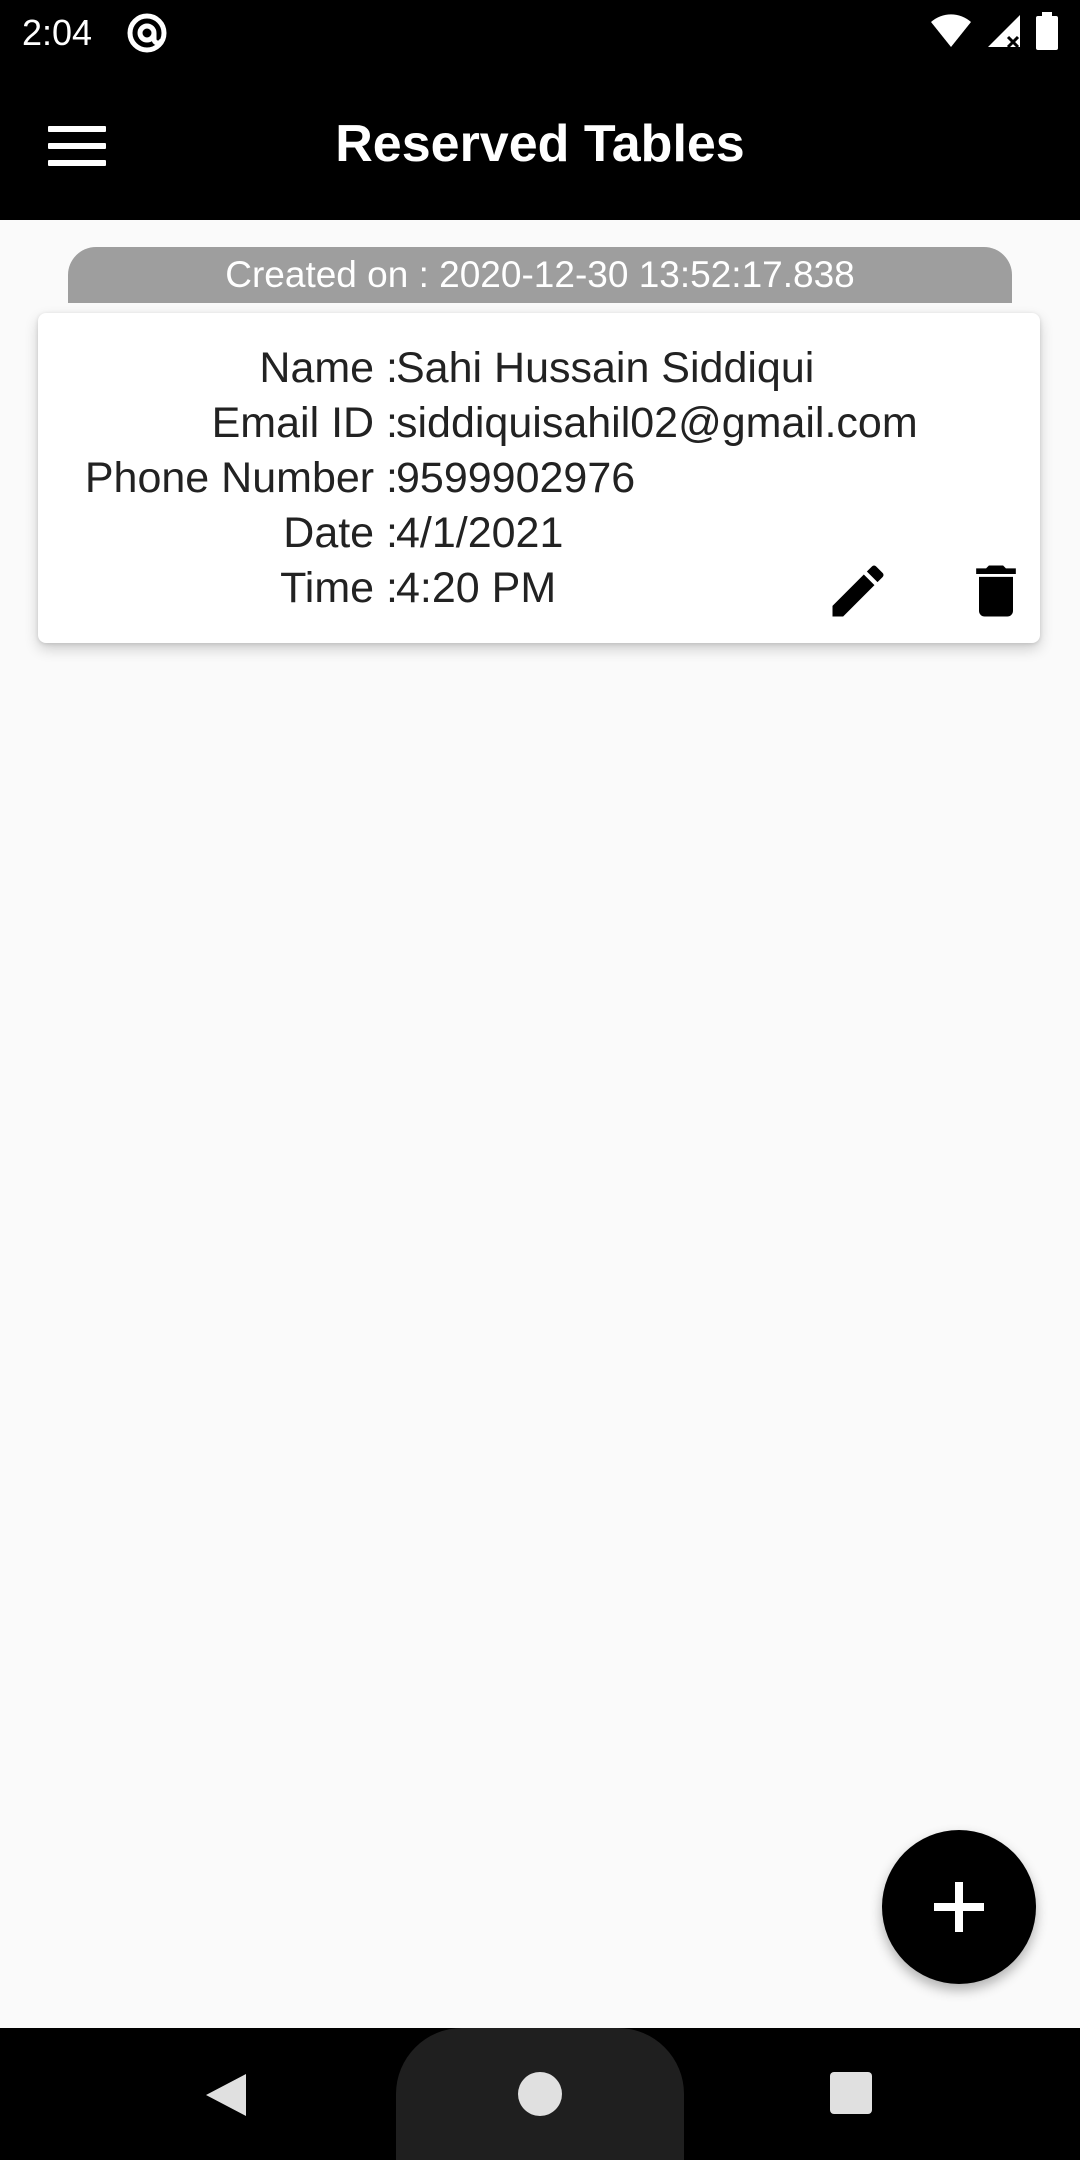 The image size is (1080, 2160). I want to click on phone-label: Phone Number :, so click(241, 478).